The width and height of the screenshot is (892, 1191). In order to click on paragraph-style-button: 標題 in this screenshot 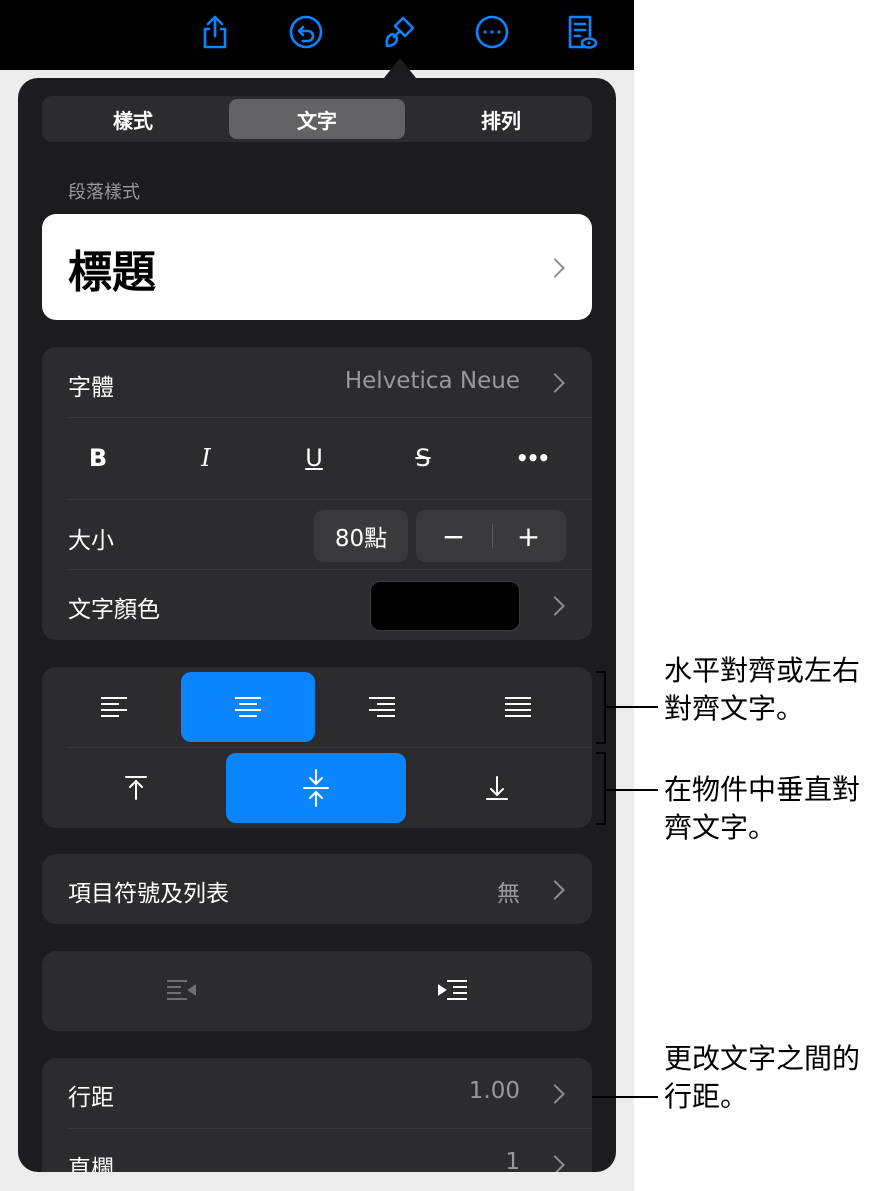, I will do `click(317, 267)`.